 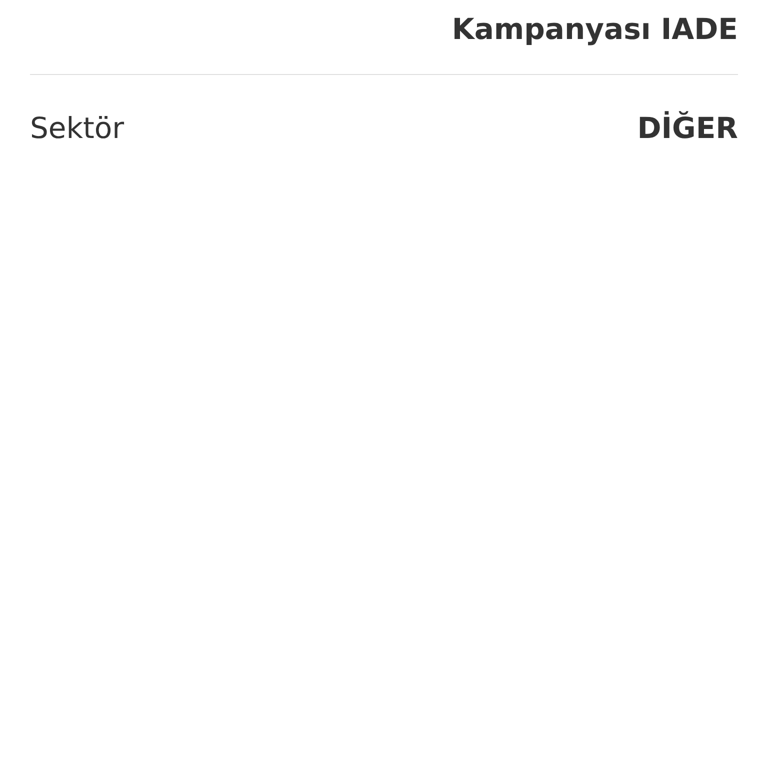 What do you see at coordinates (595, 29) in the screenshot?
I see `row-value: Kampanyası IADE` at bounding box center [595, 29].